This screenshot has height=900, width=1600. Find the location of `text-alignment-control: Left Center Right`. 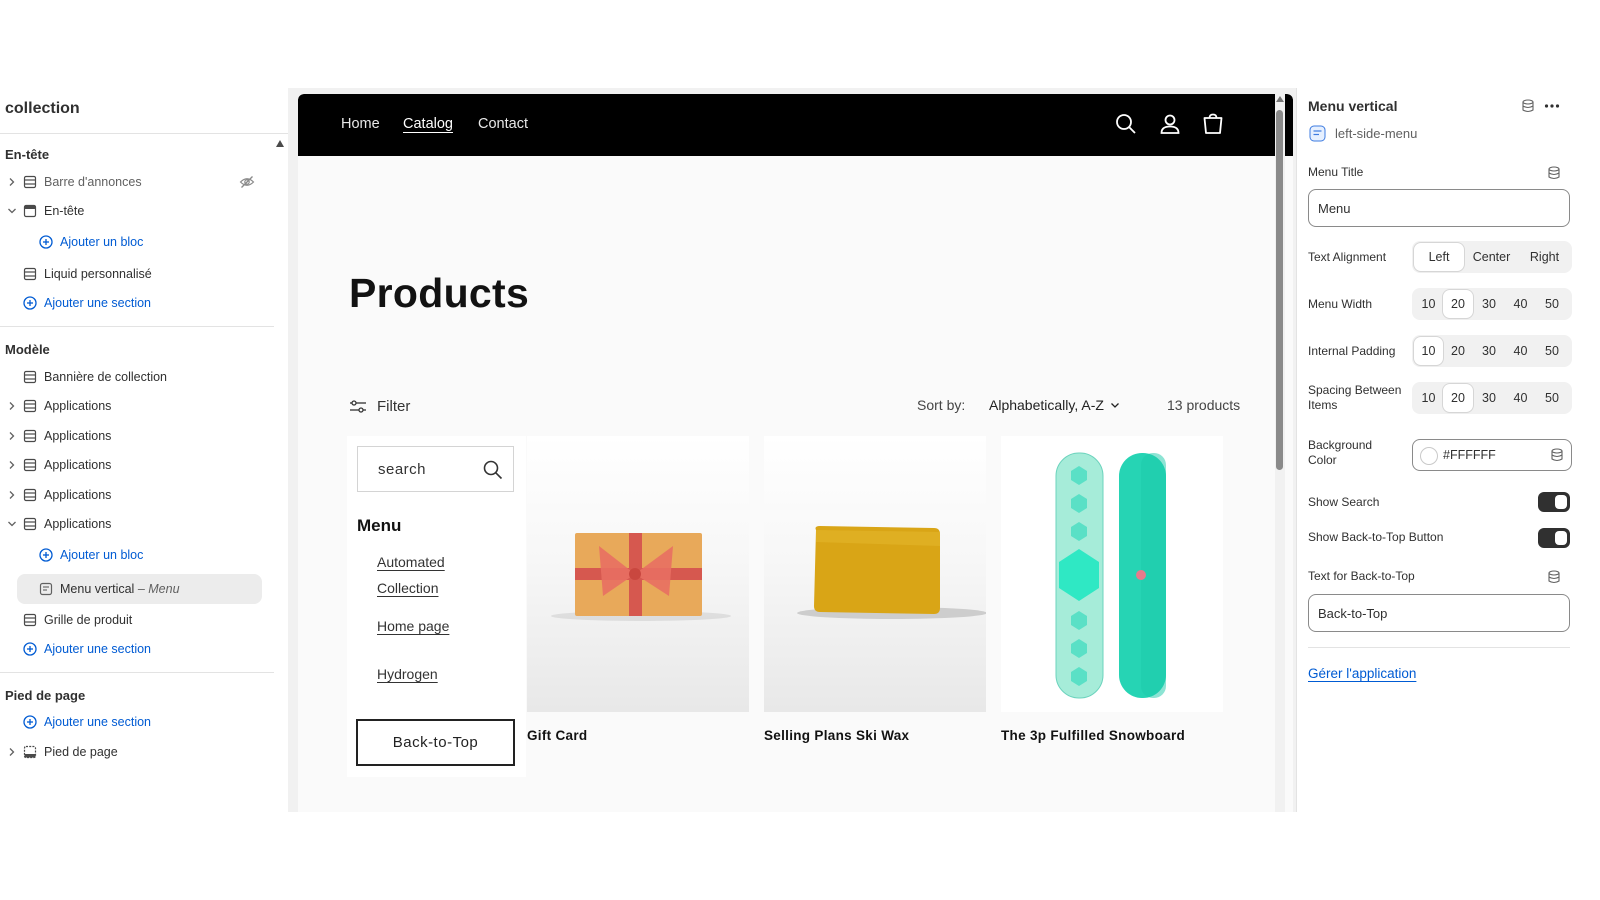

text-alignment-control: Left Center Right is located at coordinates (1492, 257).